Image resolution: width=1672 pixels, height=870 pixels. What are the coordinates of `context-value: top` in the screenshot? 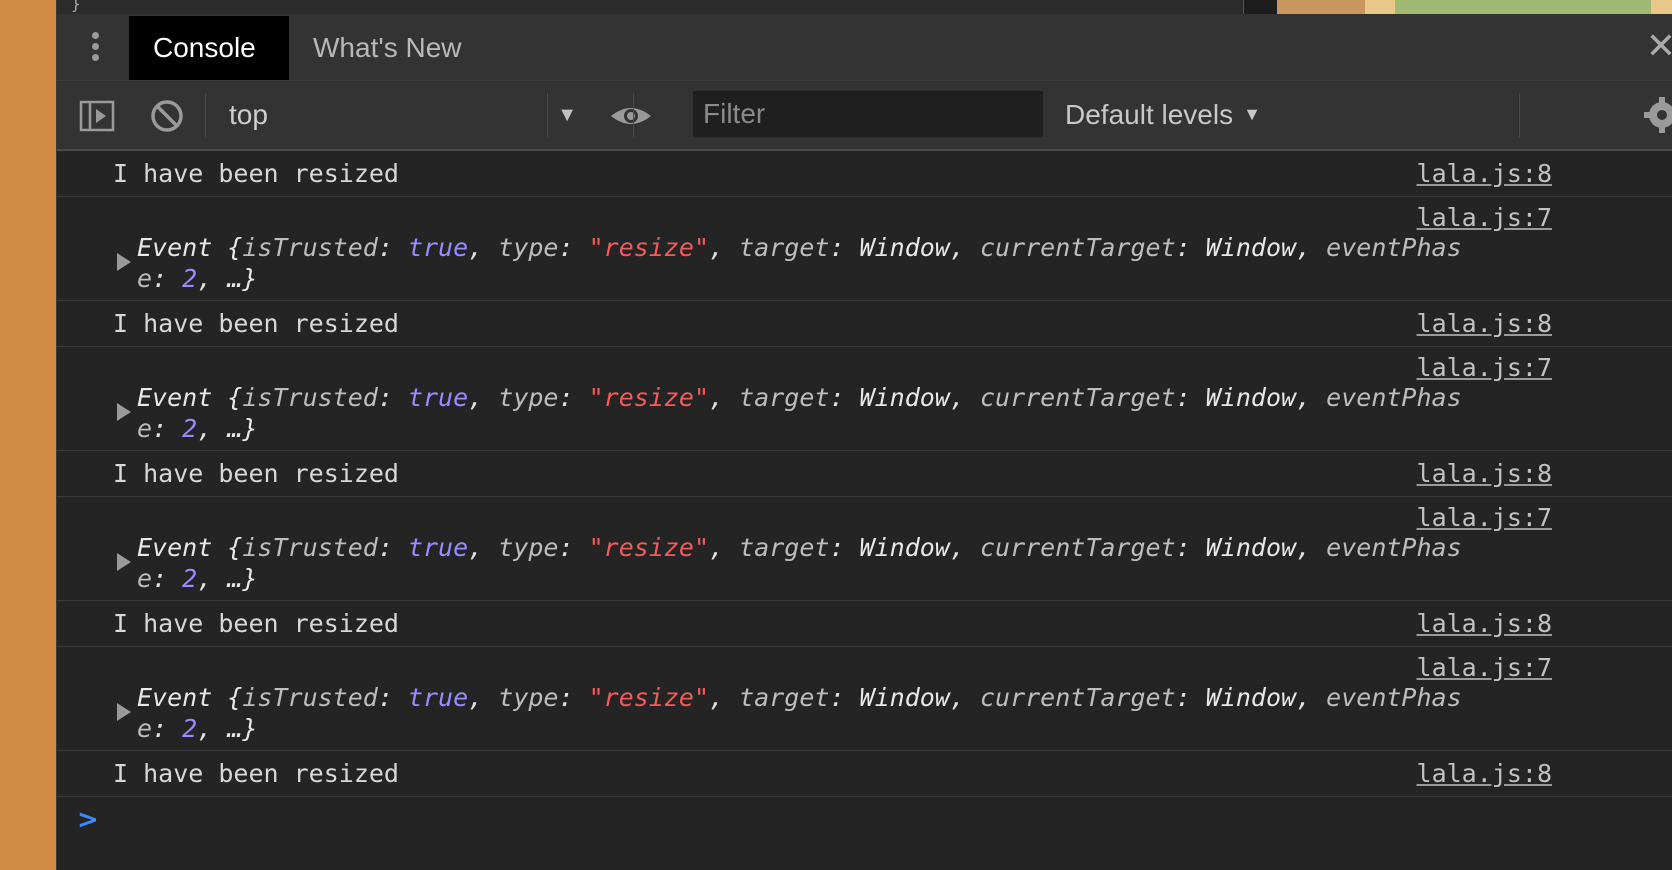 It's located at (248, 114).